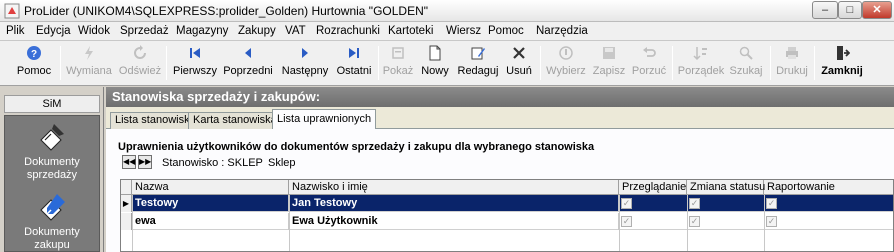 Image resolution: width=894 pixels, height=252 pixels. I want to click on last-record-icon, so click(354, 53).